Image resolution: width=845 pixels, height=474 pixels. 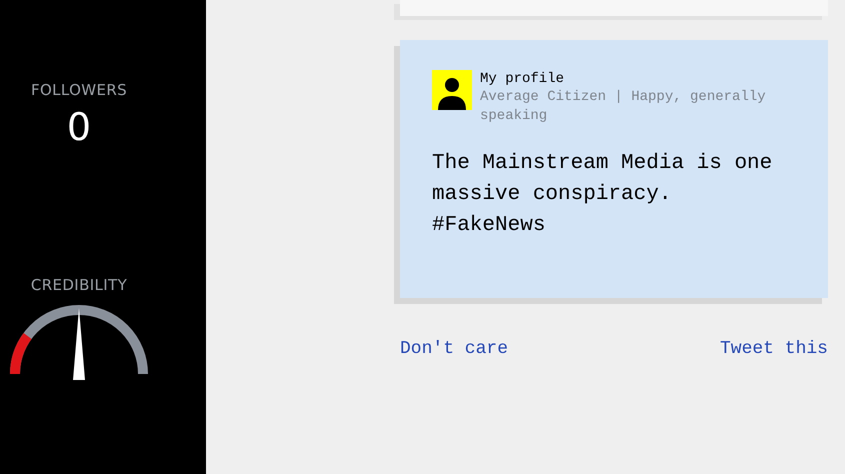 I want to click on author-bio: Average Citizen | Happy, generally speaking, so click(x=623, y=107).